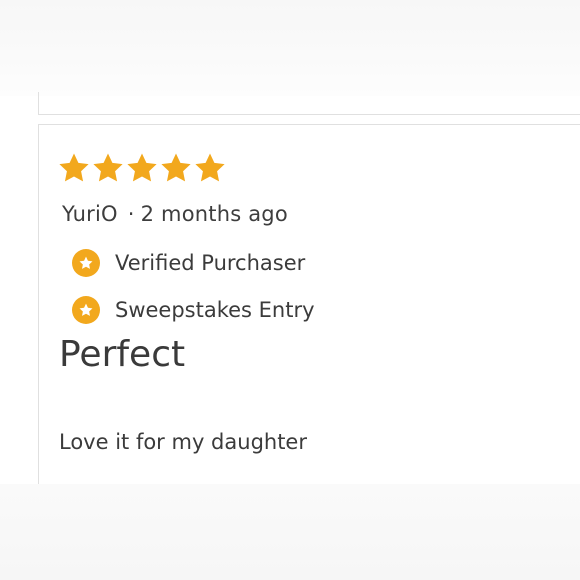 The image size is (580, 580). Describe the element at coordinates (309, 103) in the screenshot. I see `previous-review-card-edge` at that location.